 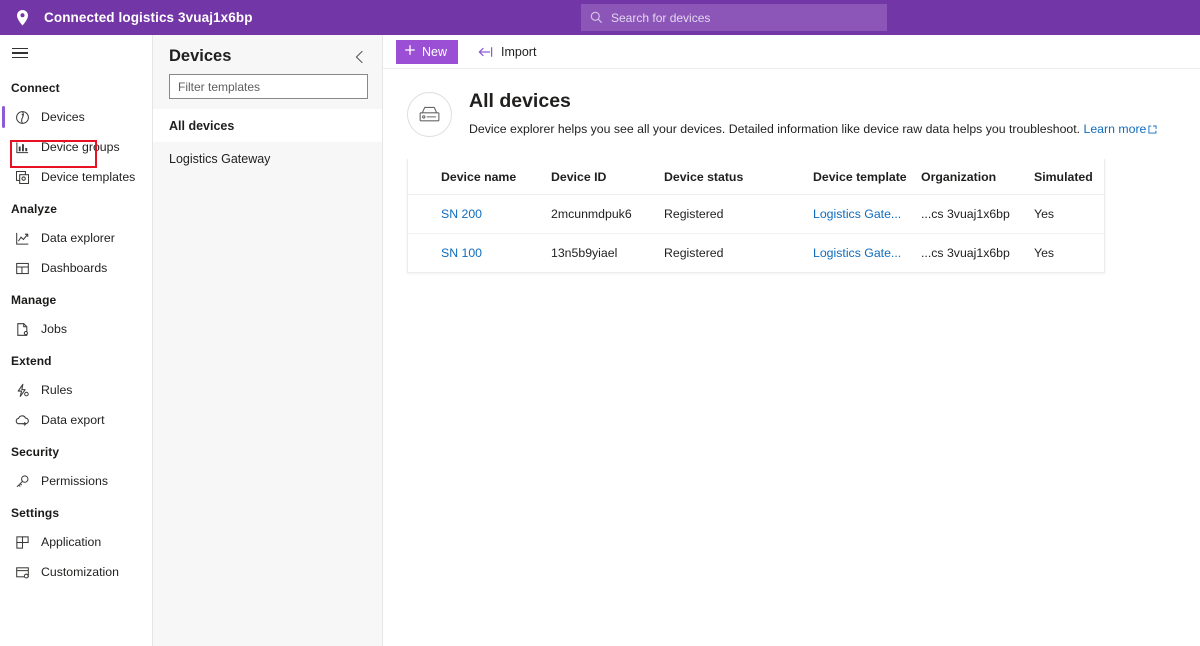 What do you see at coordinates (88, 177) in the screenshot?
I see `sidebar-item-label: Device templates` at bounding box center [88, 177].